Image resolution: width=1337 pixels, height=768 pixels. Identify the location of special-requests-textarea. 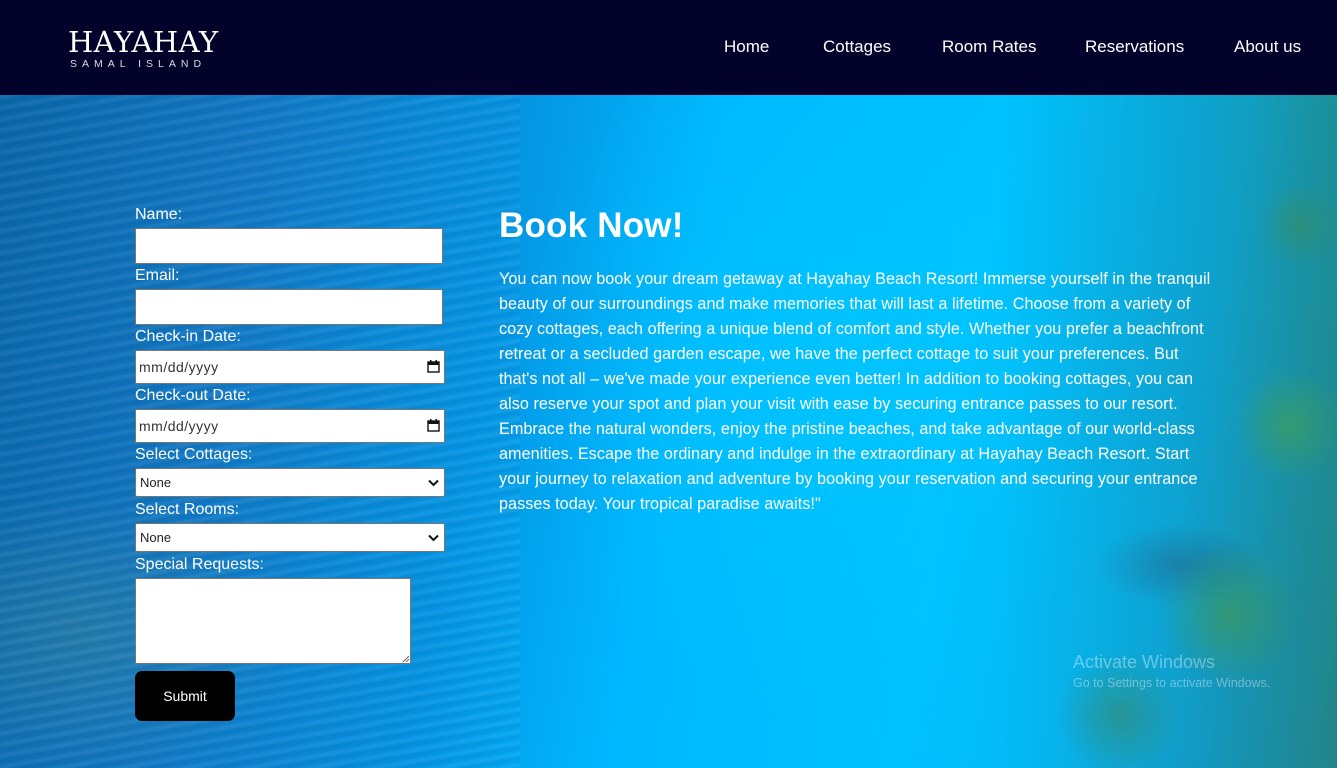
(273, 621).